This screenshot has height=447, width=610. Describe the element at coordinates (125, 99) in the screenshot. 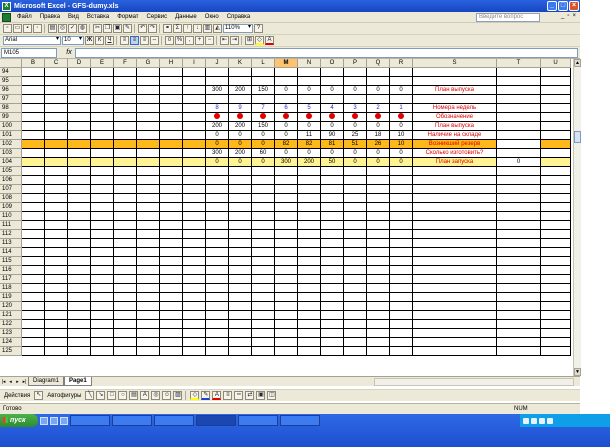

I see `cell-f97` at that location.